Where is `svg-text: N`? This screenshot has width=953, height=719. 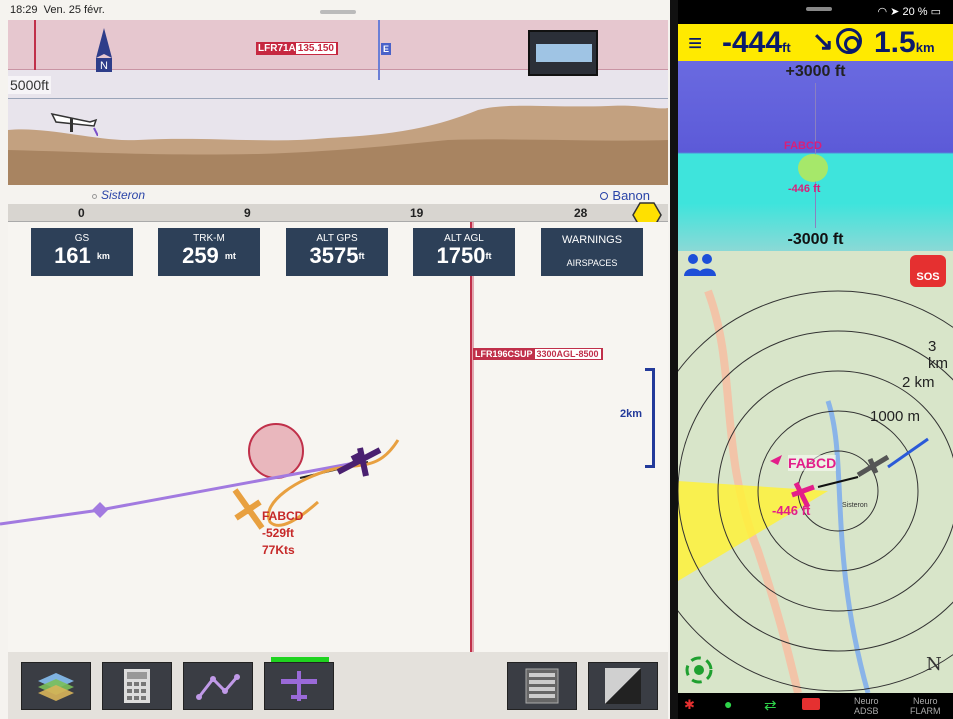 svg-text: N is located at coordinates (104, 66).